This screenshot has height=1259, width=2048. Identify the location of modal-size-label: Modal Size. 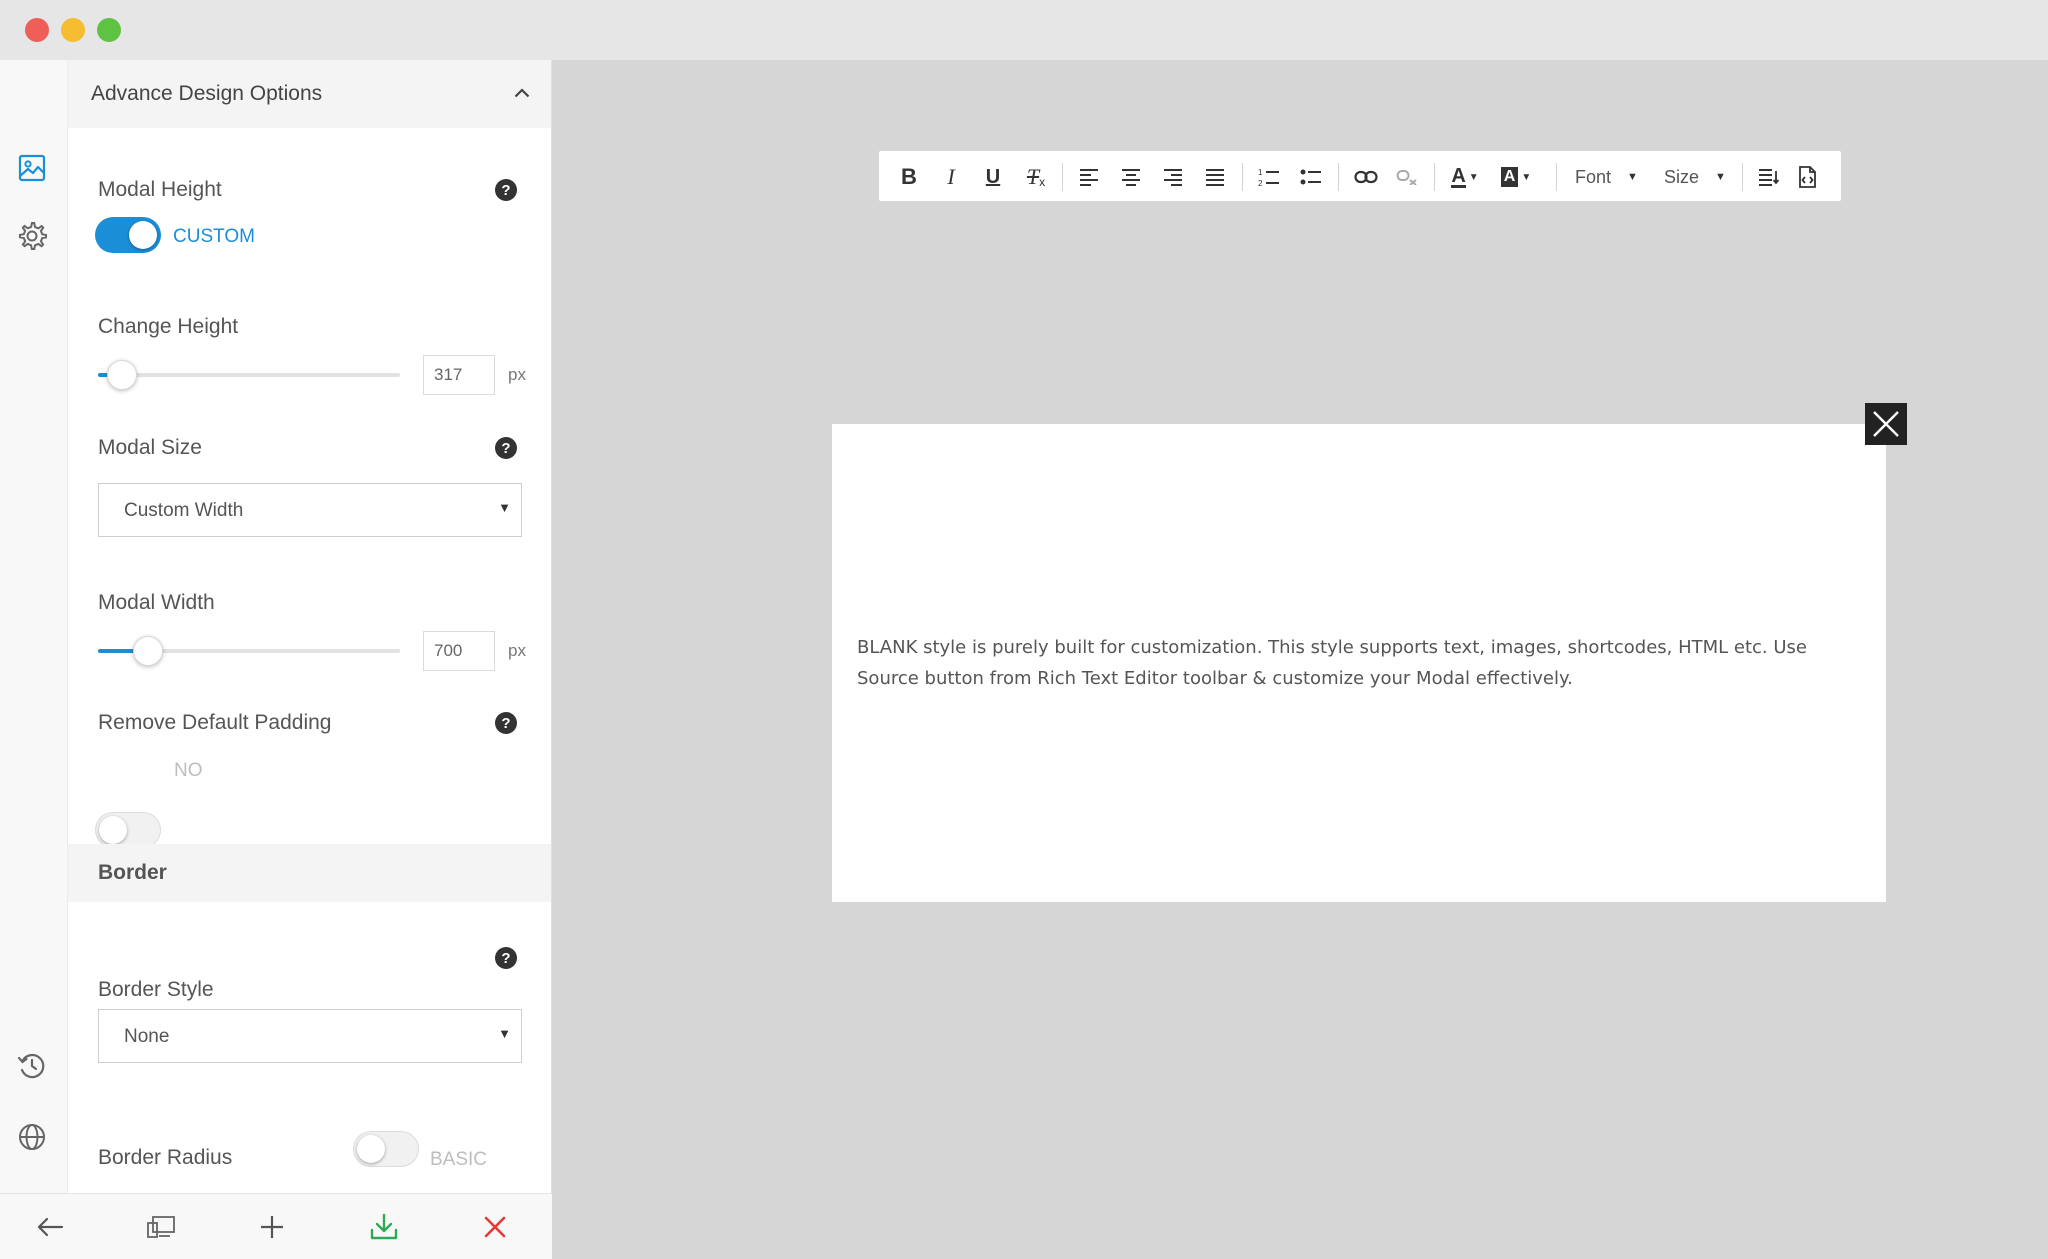
(150, 447).